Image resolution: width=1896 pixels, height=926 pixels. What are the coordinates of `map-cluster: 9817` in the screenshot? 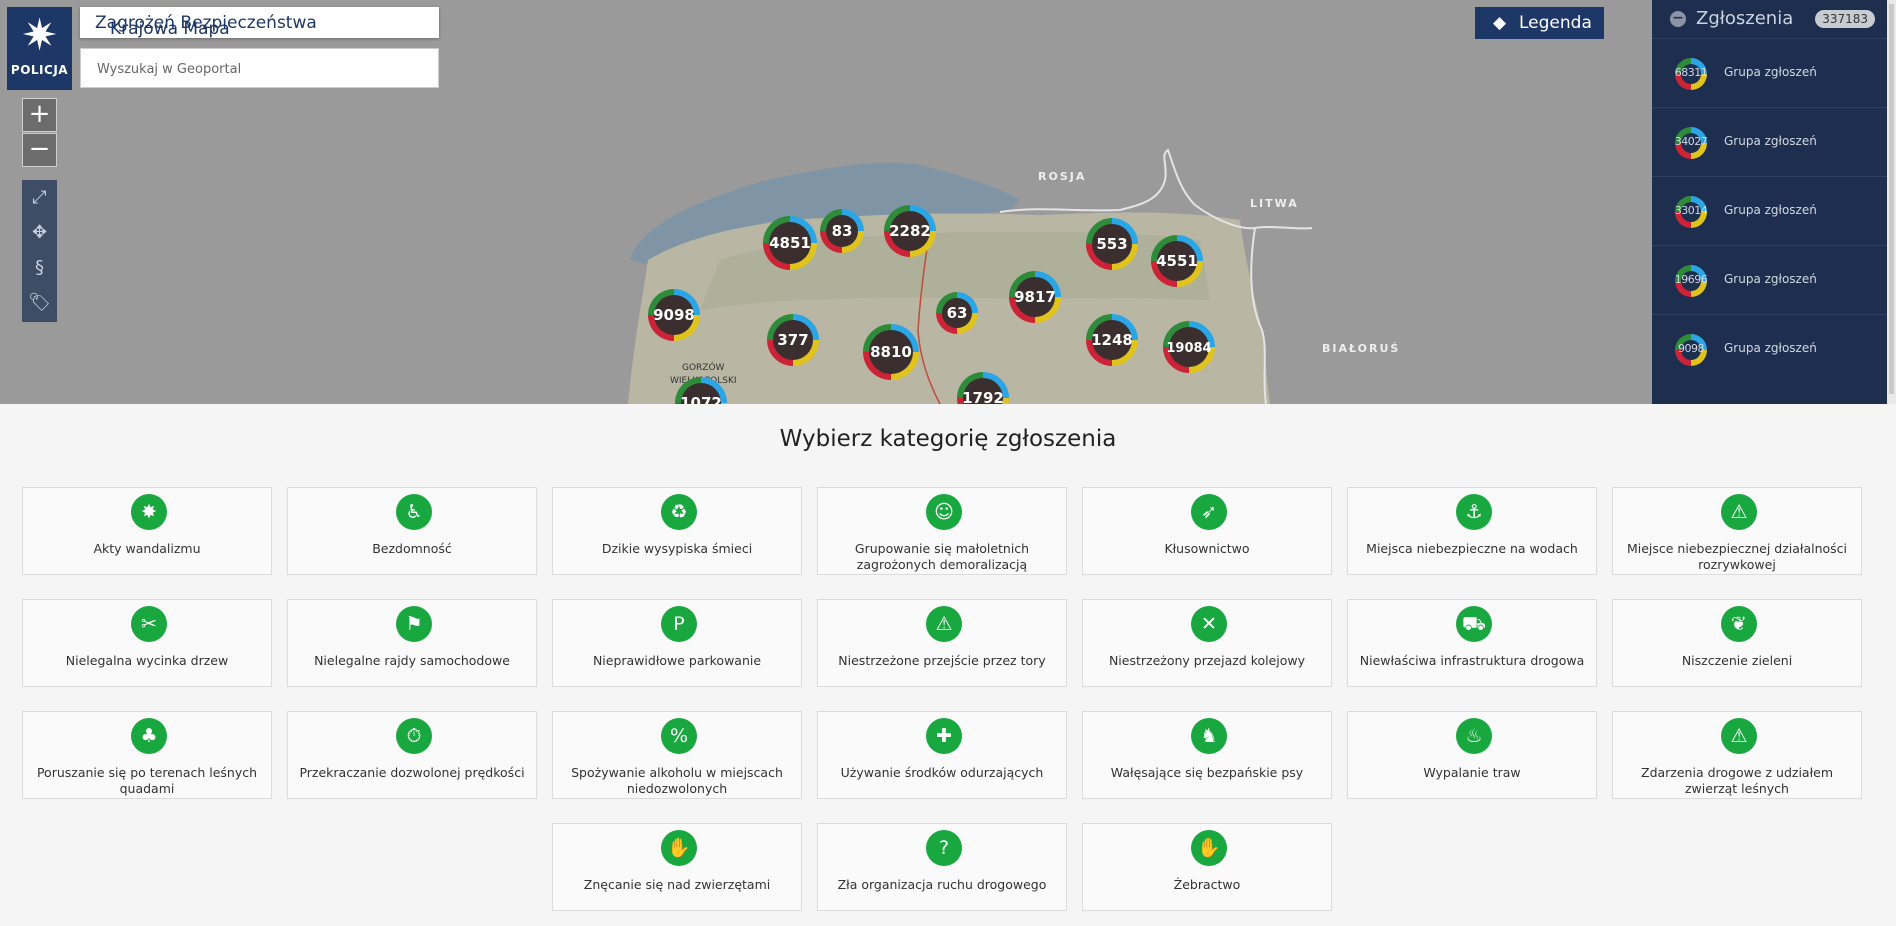 It's located at (1035, 297).